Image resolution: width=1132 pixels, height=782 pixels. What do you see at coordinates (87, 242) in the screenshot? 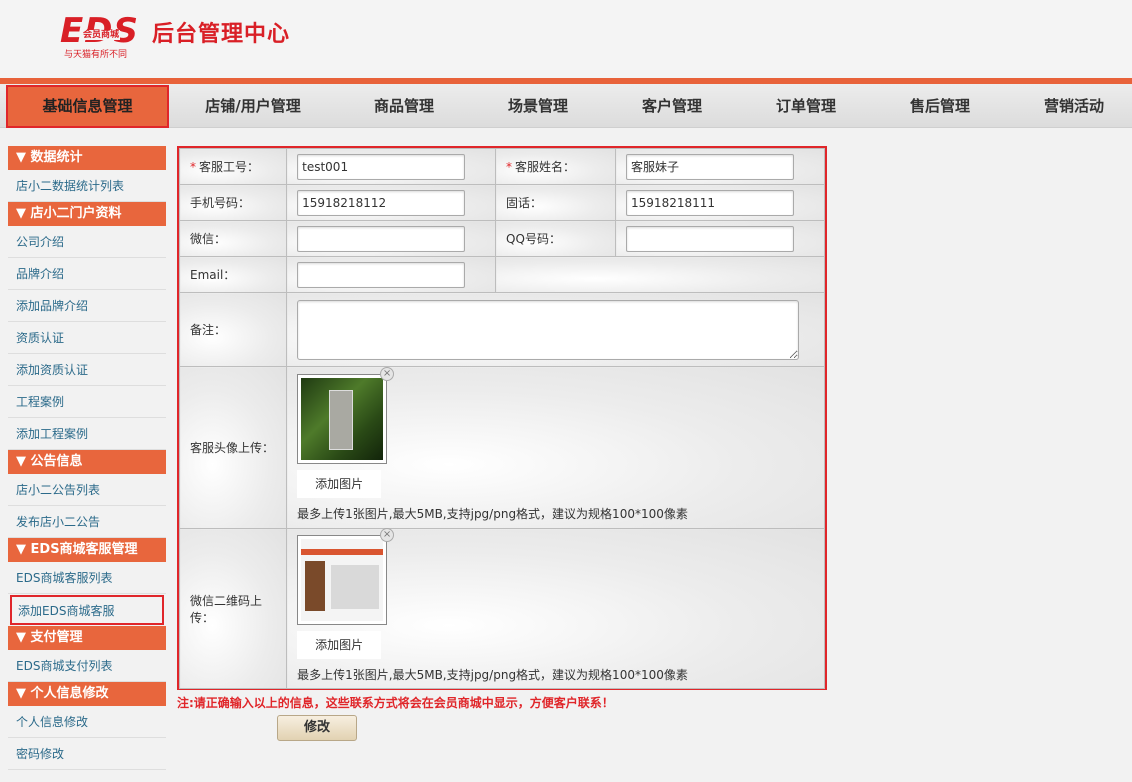
I see `sidebar-item-company-intro: 公司介绍` at bounding box center [87, 242].